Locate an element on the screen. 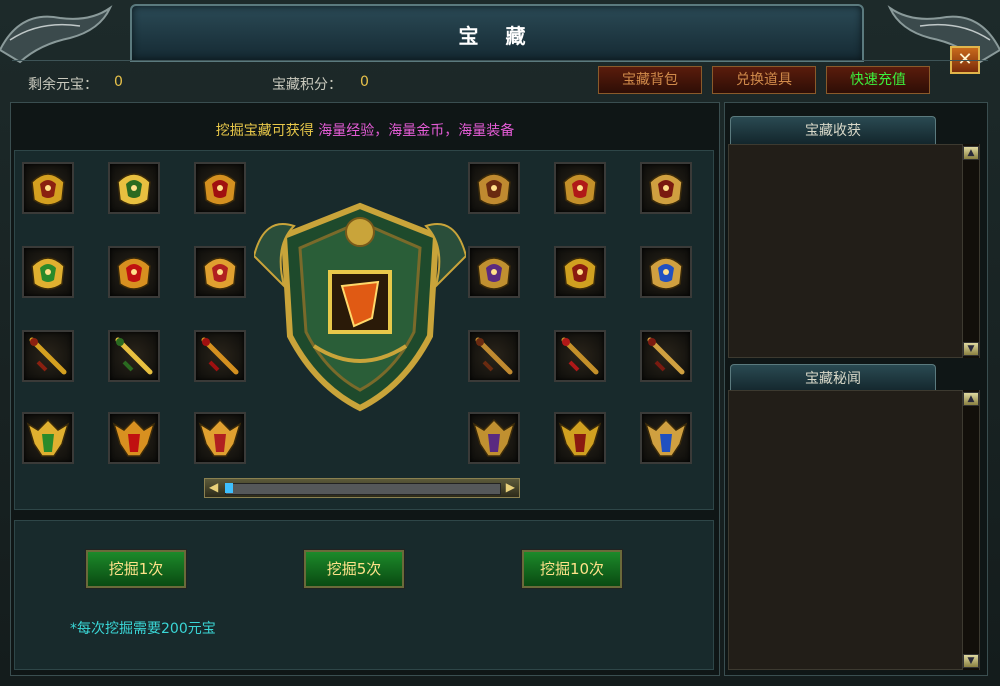  secrets-scrollbar: ▲ ▼ is located at coordinates (970, 530).